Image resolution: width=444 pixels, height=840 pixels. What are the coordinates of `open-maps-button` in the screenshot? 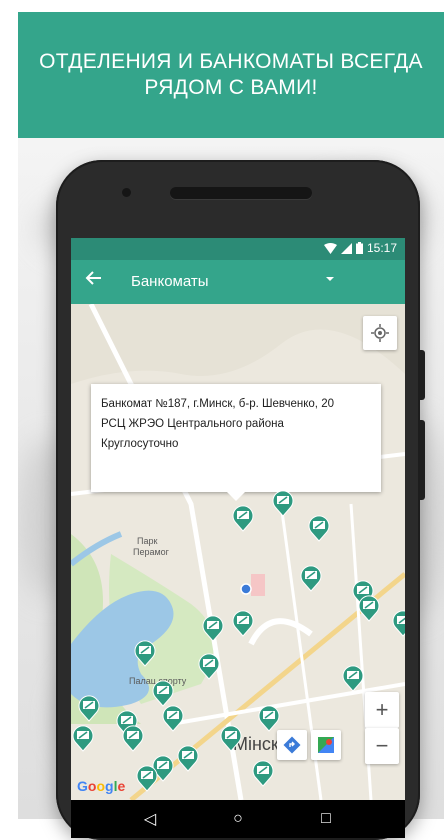 It's located at (326, 745).